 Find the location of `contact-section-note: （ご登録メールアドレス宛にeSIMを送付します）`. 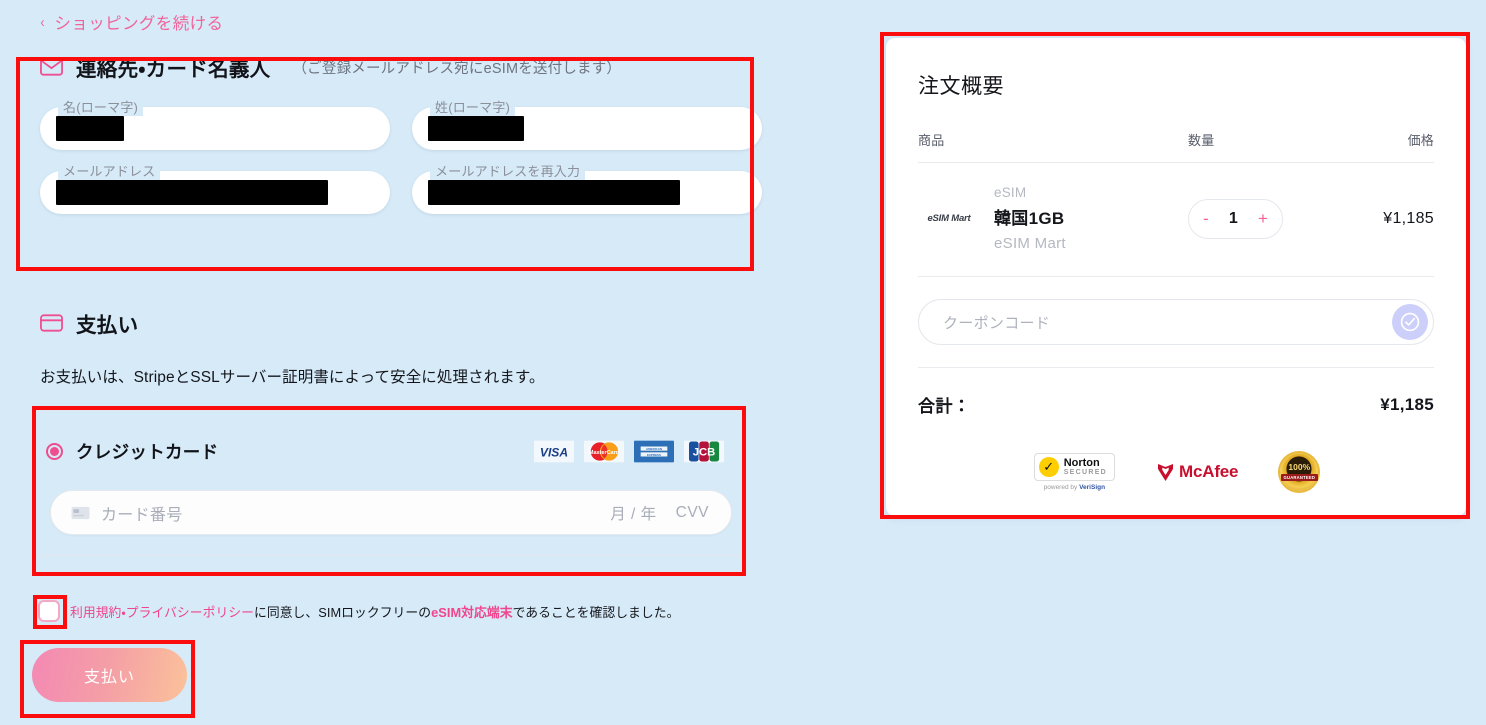

contact-section-note: （ご登録メールアドレス宛にeSIMを送付します） is located at coordinates (457, 68).